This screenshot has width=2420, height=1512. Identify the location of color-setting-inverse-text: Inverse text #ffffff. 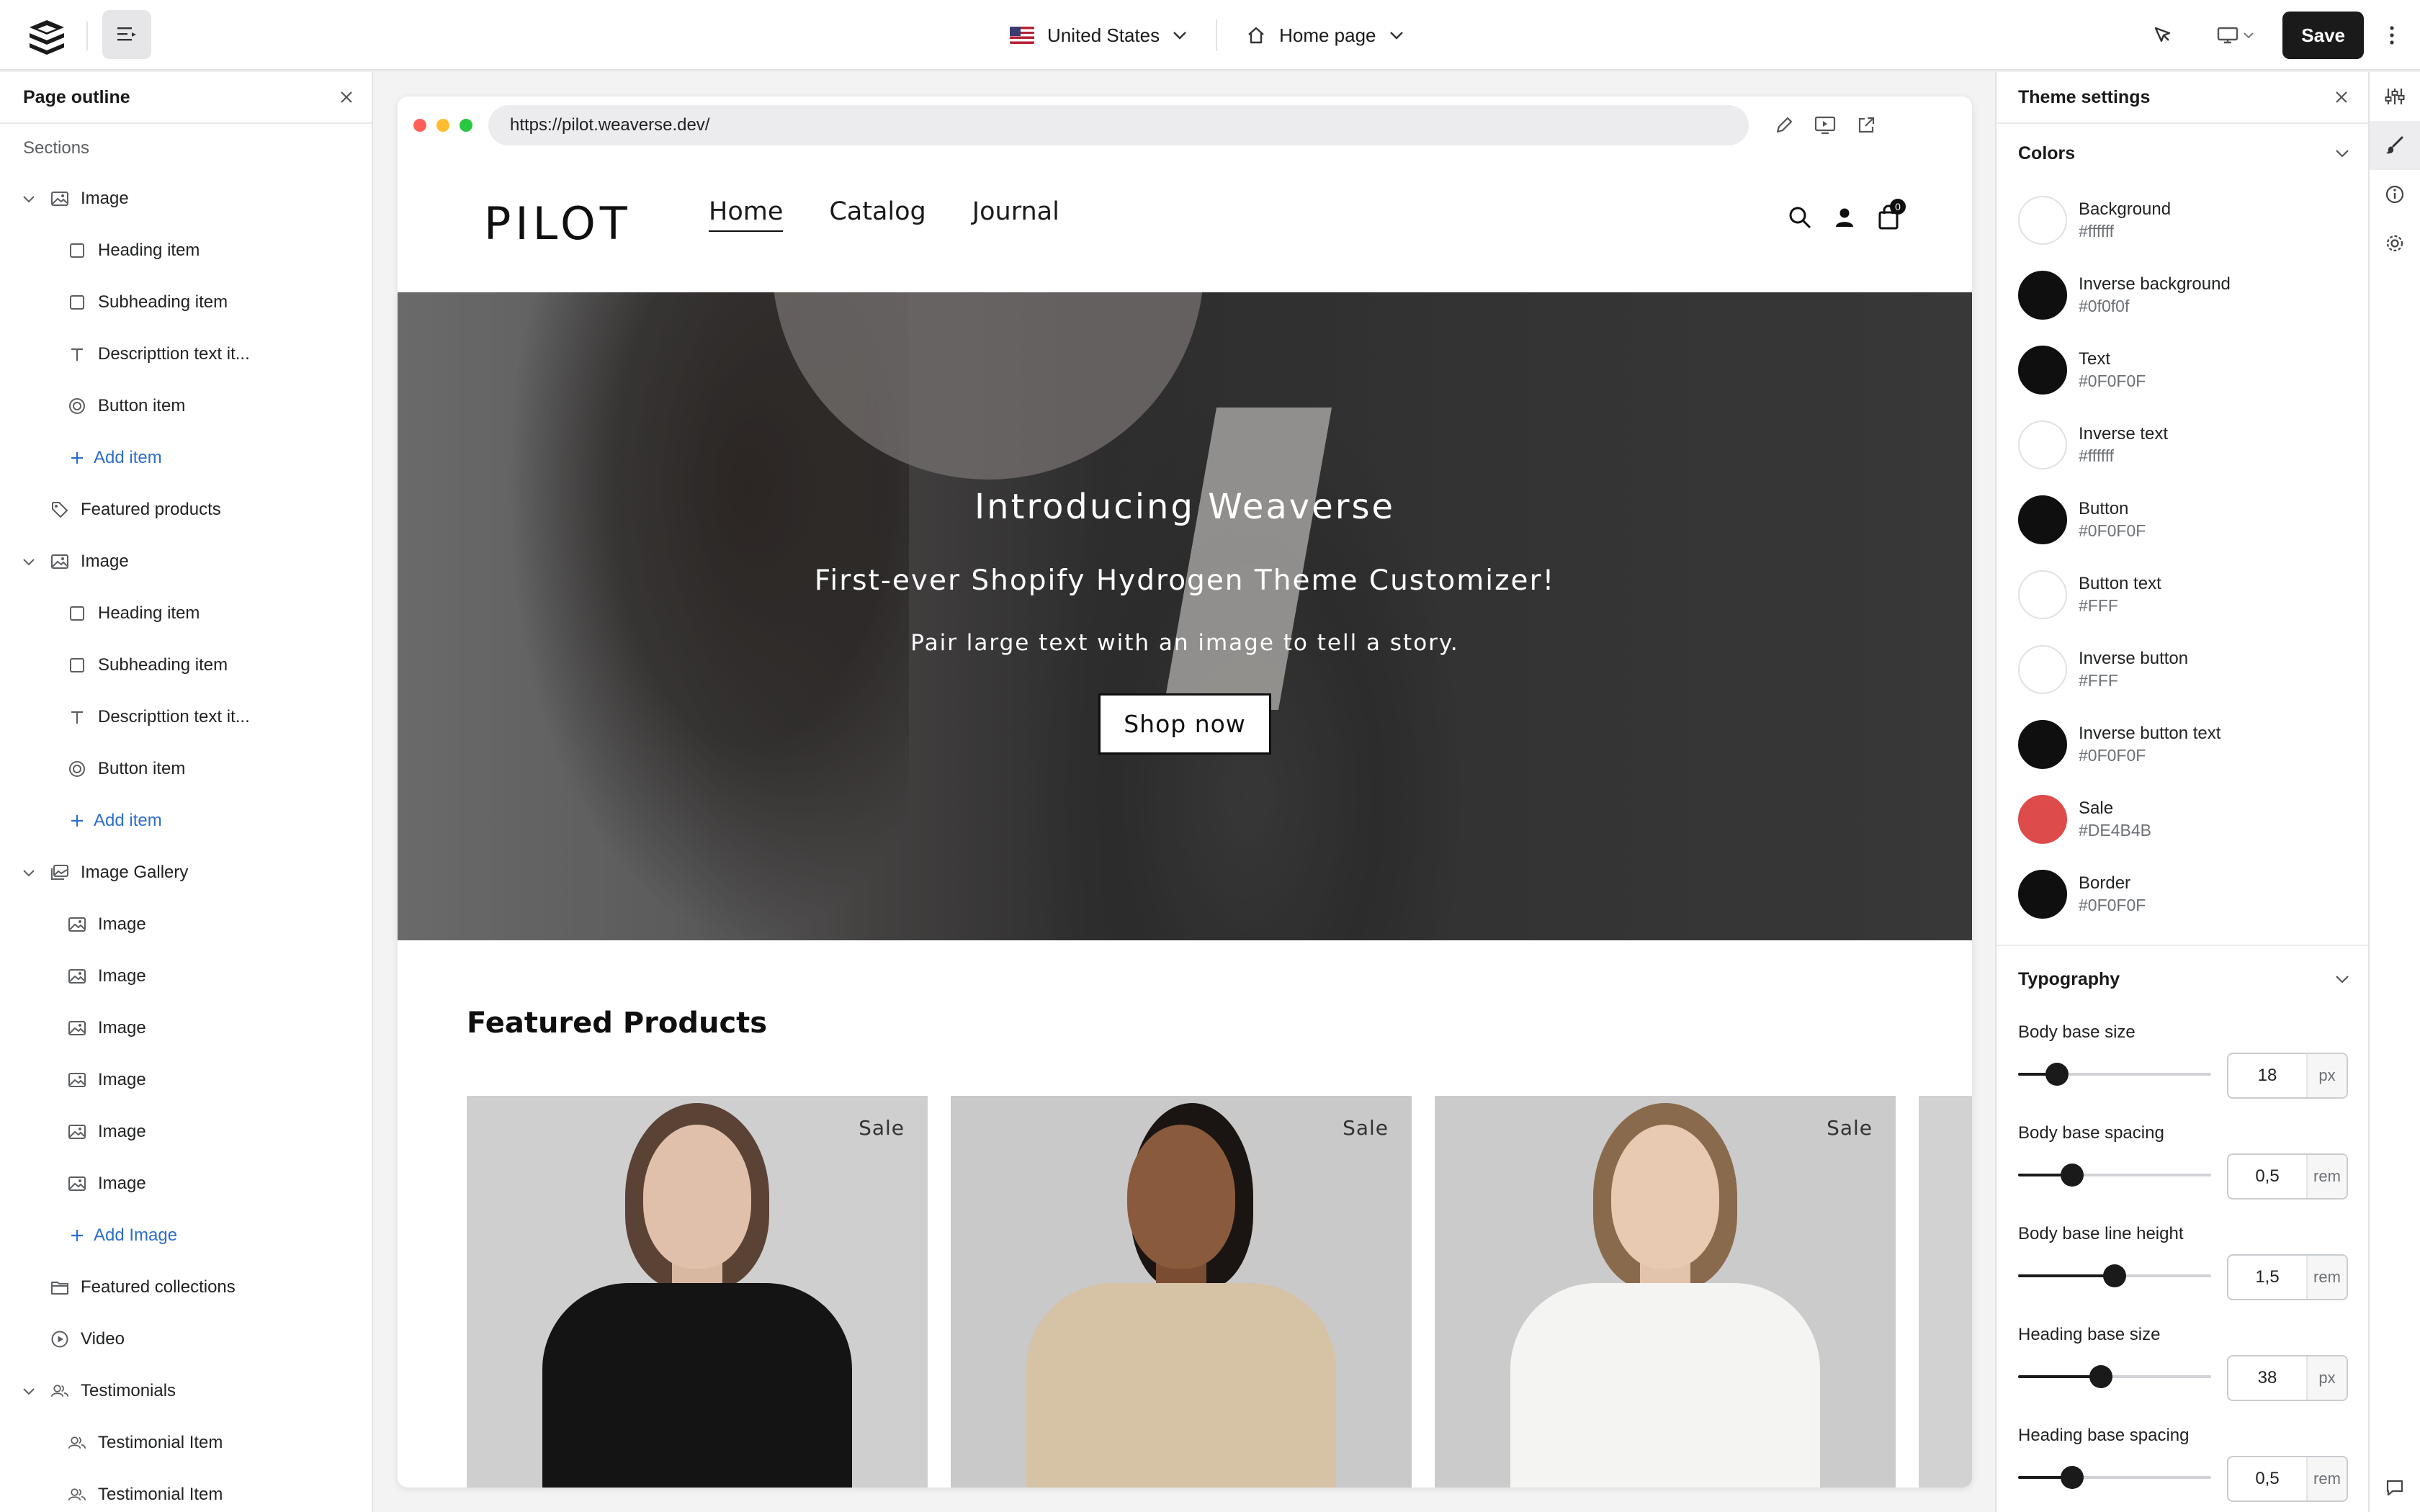
(2182, 445).